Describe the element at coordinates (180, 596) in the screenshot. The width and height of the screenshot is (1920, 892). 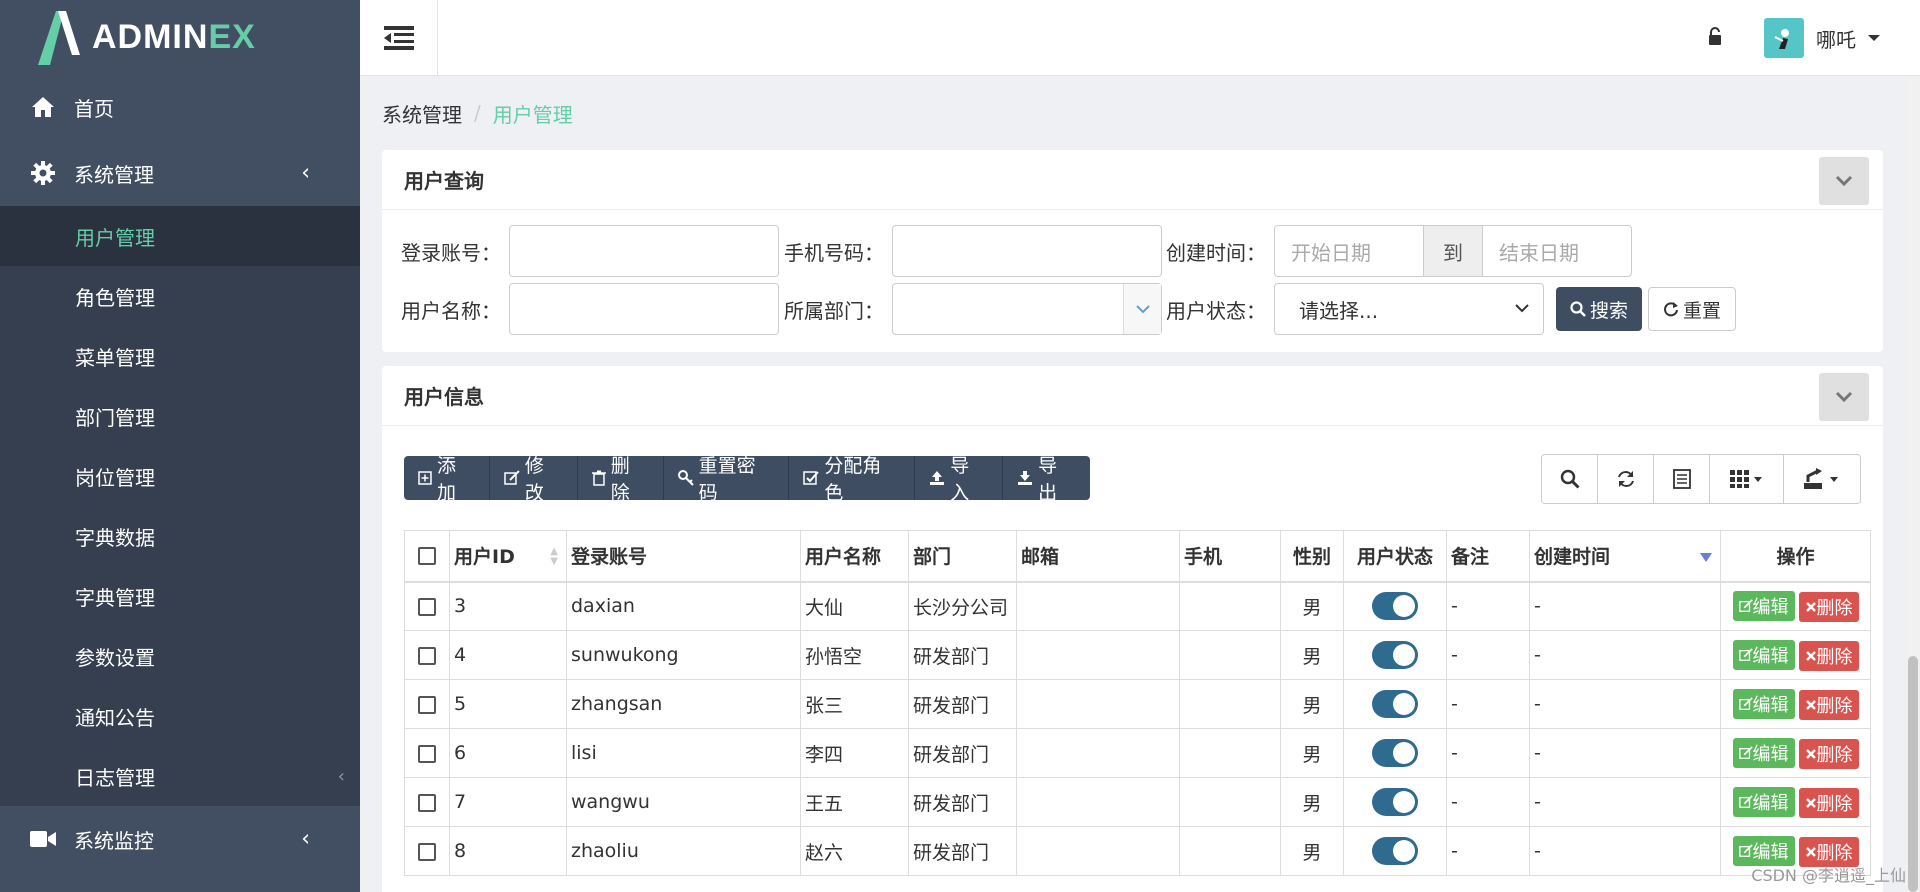
I see `sidebar-item-dict: 字典管理` at that location.